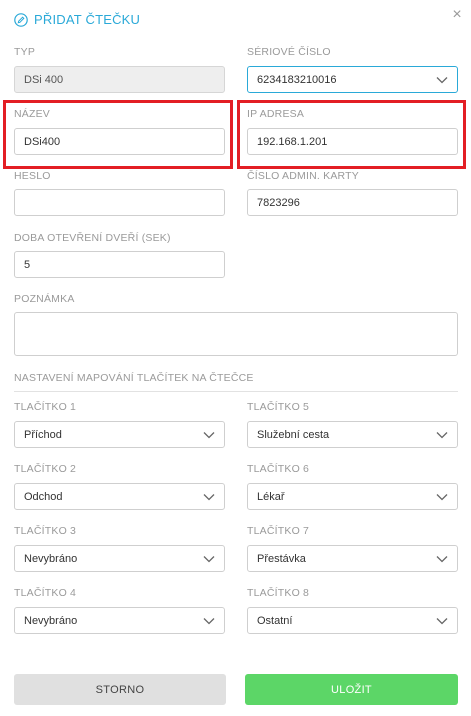  I want to click on dialog-title: PŘIDAT ČTEČKU, so click(77, 19).